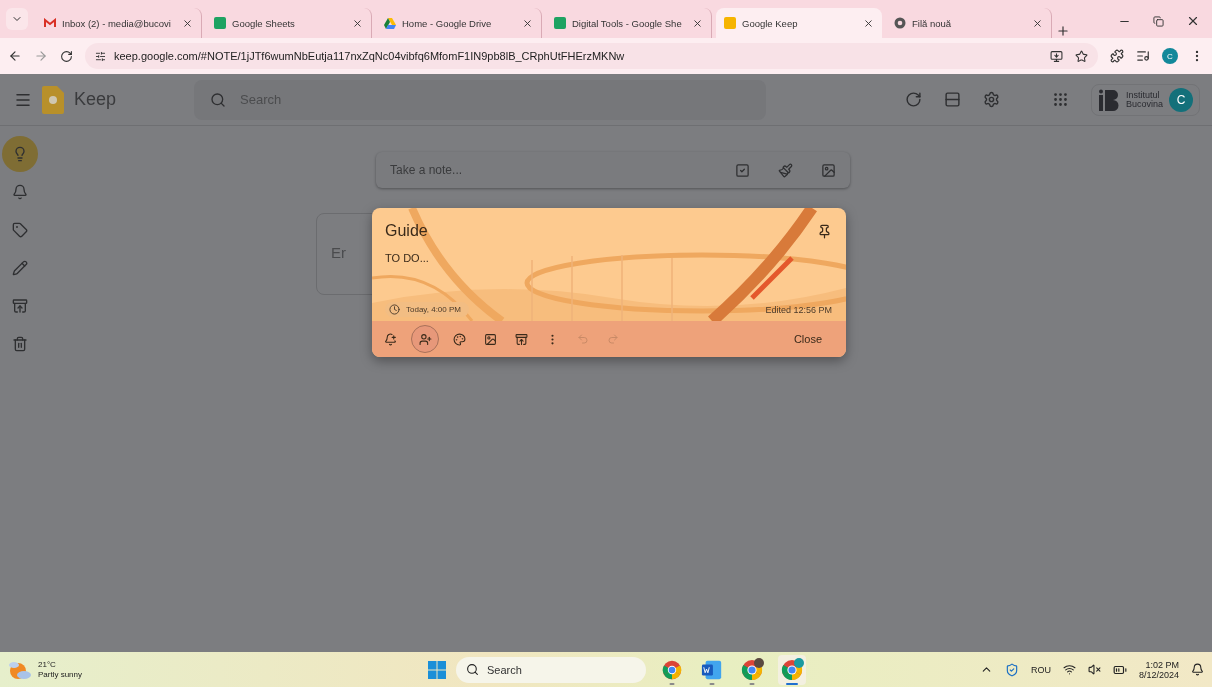 Image resolution: width=1212 pixels, height=687 pixels. I want to click on keep-logo-icon, so click(53, 99).